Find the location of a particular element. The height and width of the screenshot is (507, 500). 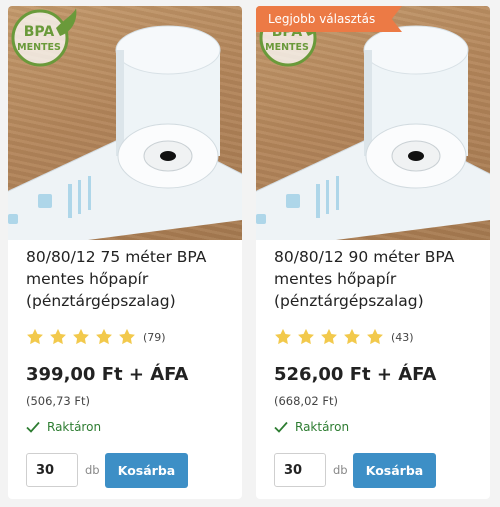

rating: (79) is located at coordinates (96, 337).